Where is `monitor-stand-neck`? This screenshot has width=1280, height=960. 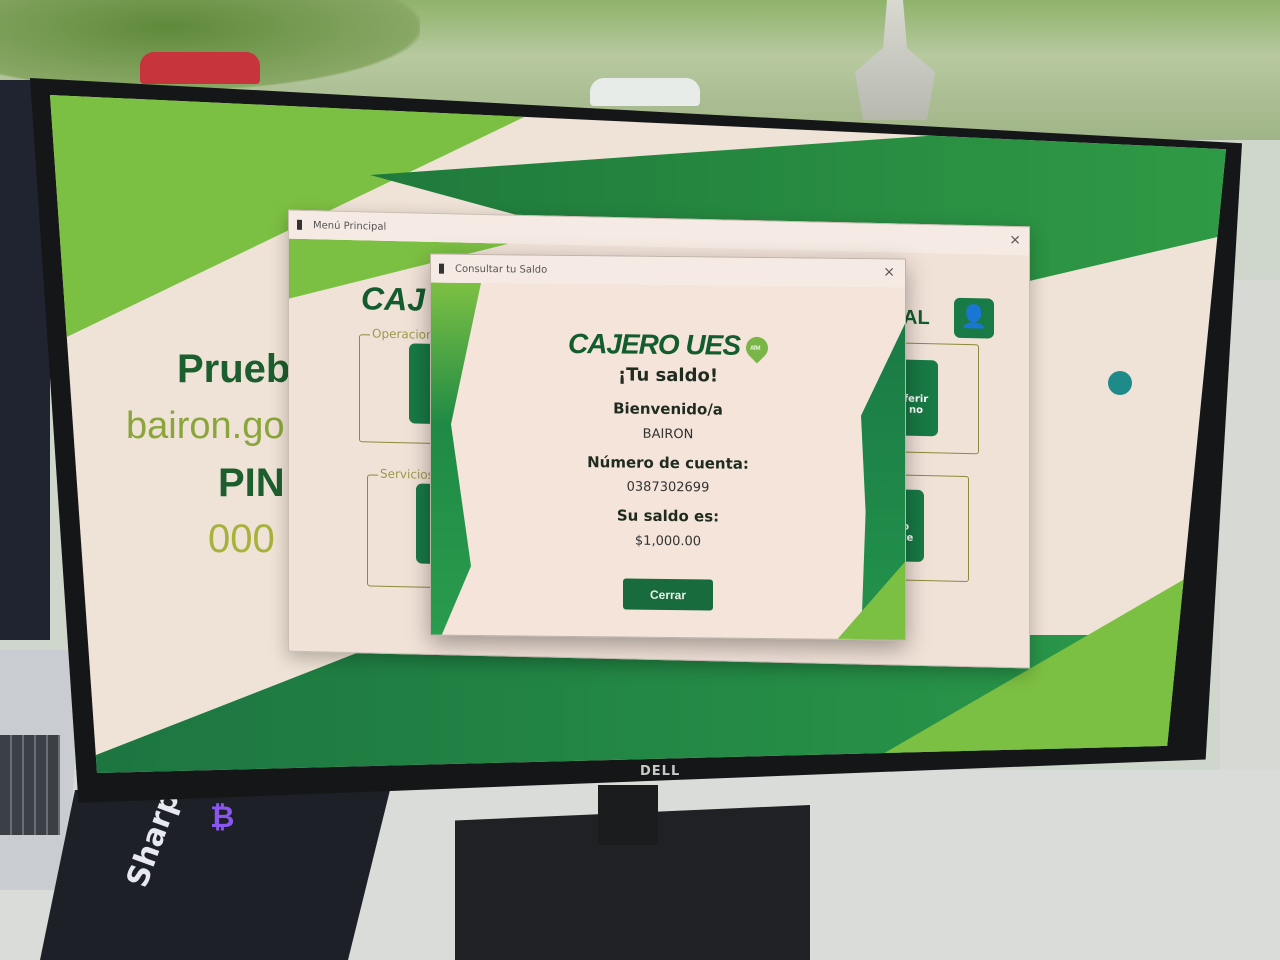
monitor-stand-neck is located at coordinates (628, 815).